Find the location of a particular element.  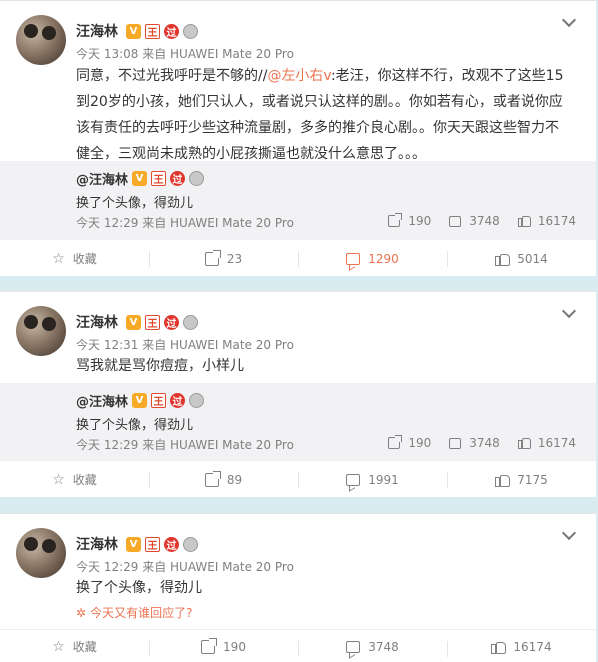

mention-link: @左小右v is located at coordinates (299, 76).